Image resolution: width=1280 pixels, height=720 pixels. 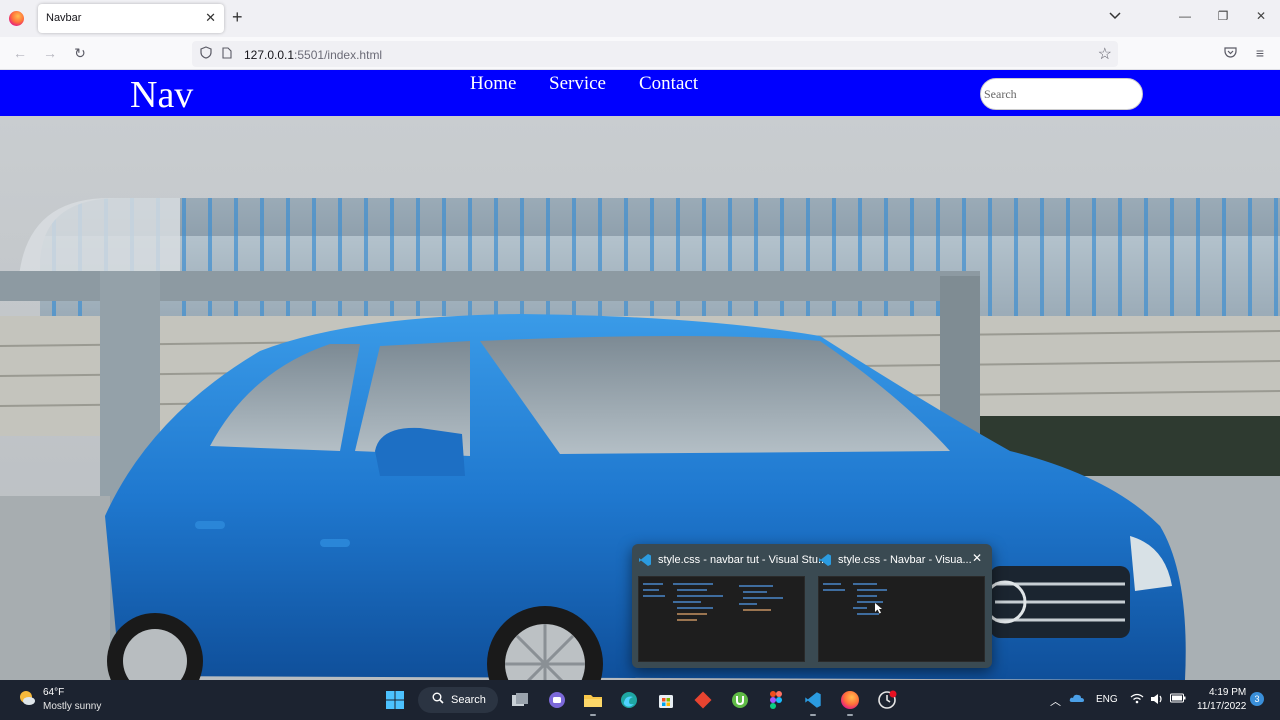 I want to click on language-indicator: ENG, so click(x=1107, y=699).